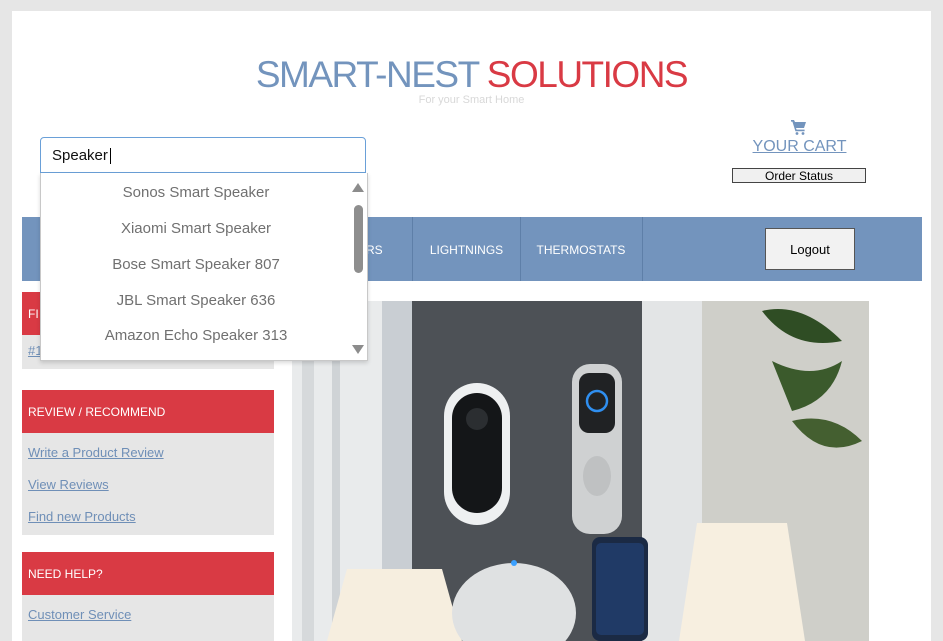  What do you see at coordinates (148, 456) in the screenshot?
I see `write-review-link: Write a Product Review` at bounding box center [148, 456].